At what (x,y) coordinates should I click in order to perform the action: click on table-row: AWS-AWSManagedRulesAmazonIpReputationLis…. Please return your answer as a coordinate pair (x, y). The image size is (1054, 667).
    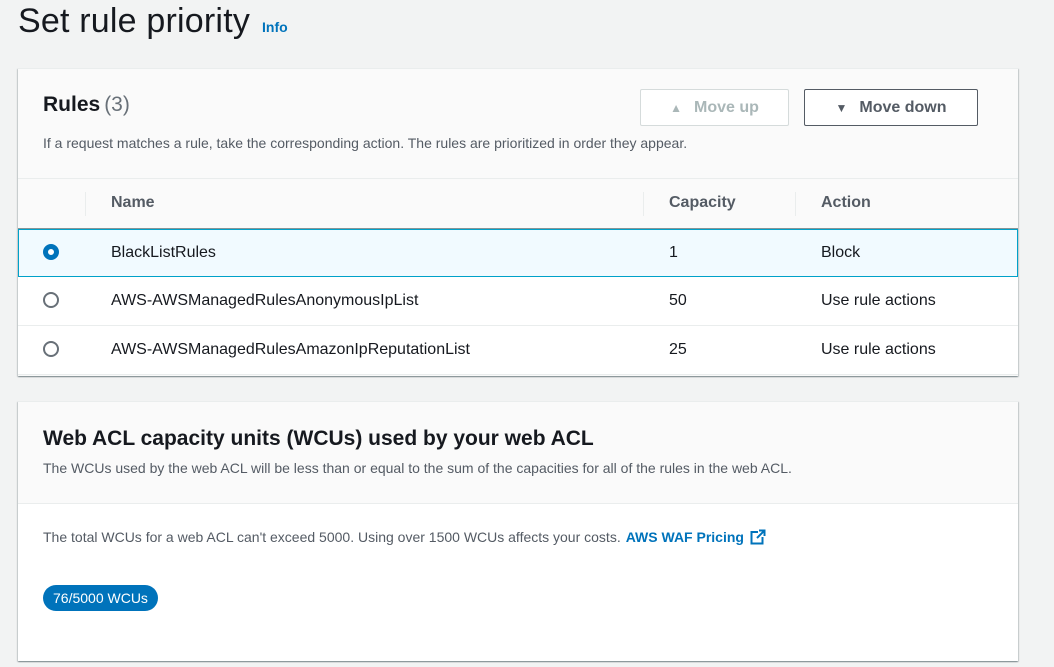
    Looking at the image, I should click on (518, 350).